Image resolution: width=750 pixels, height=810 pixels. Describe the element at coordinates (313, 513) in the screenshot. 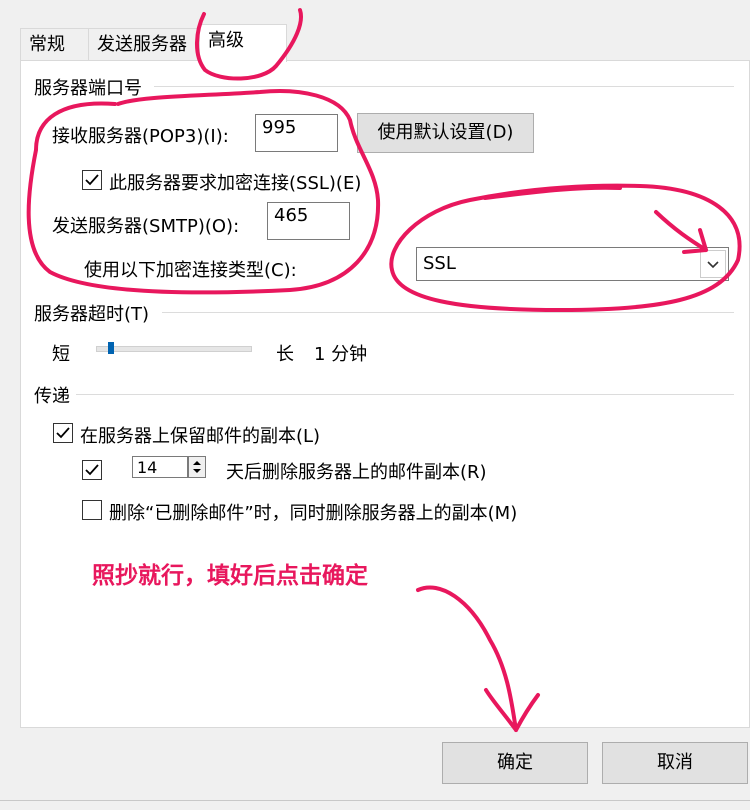

I see `remove-when-deleted-label: 删除“已删除邮件”时，同时删除服务器上的副本(M)` at that location.